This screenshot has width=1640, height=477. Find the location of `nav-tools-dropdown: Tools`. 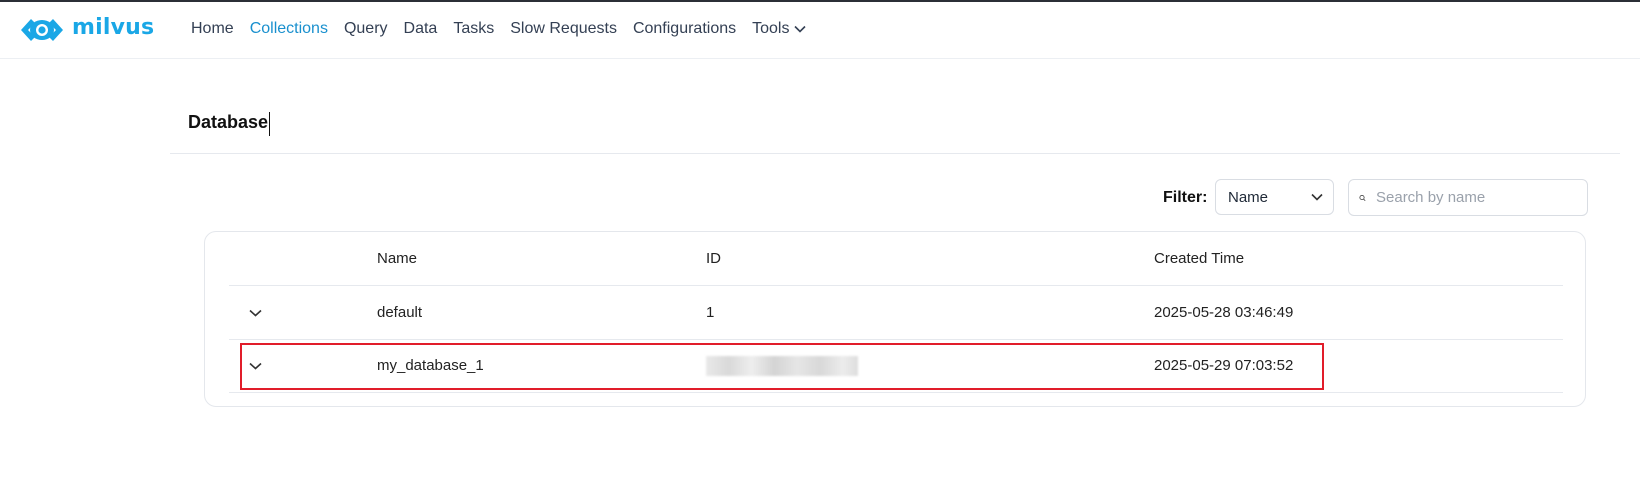

nav-tools-dropdown: Tools is located at coordinates (779, 29).